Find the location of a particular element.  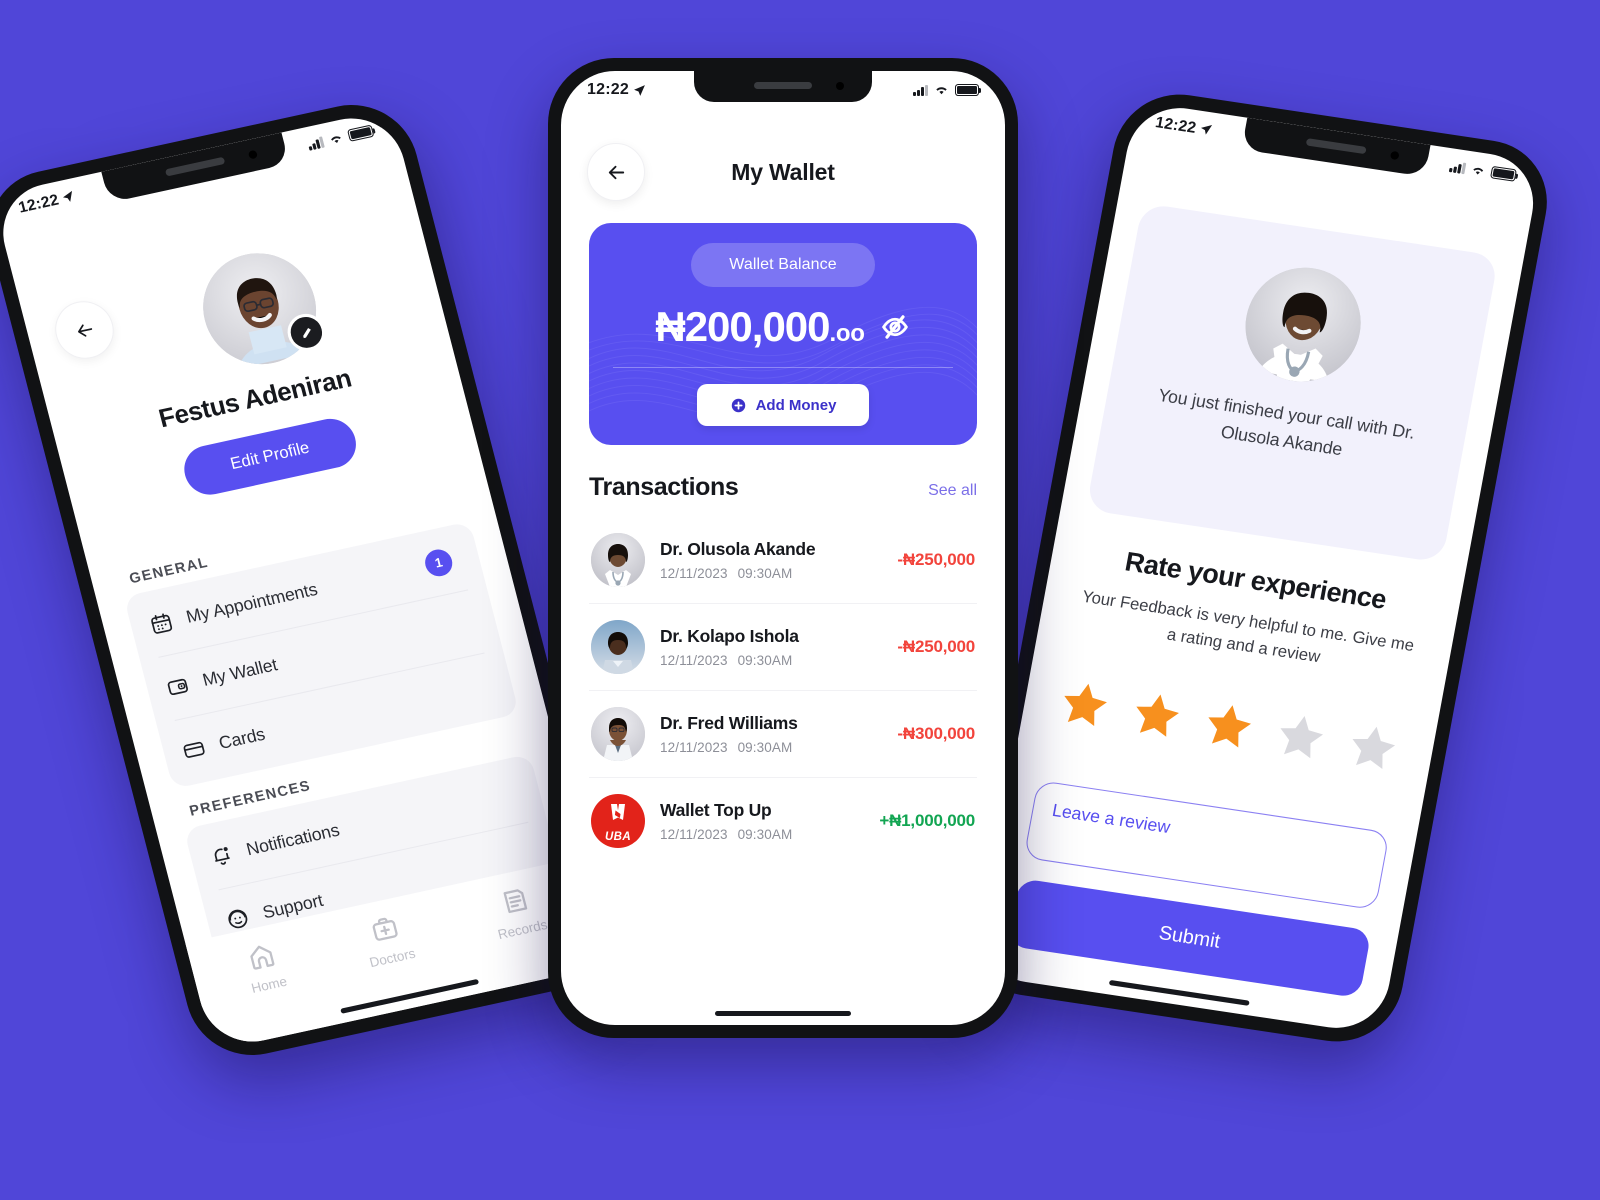

review-placeholder: Leave a review is located at coordinates (1111, 819).